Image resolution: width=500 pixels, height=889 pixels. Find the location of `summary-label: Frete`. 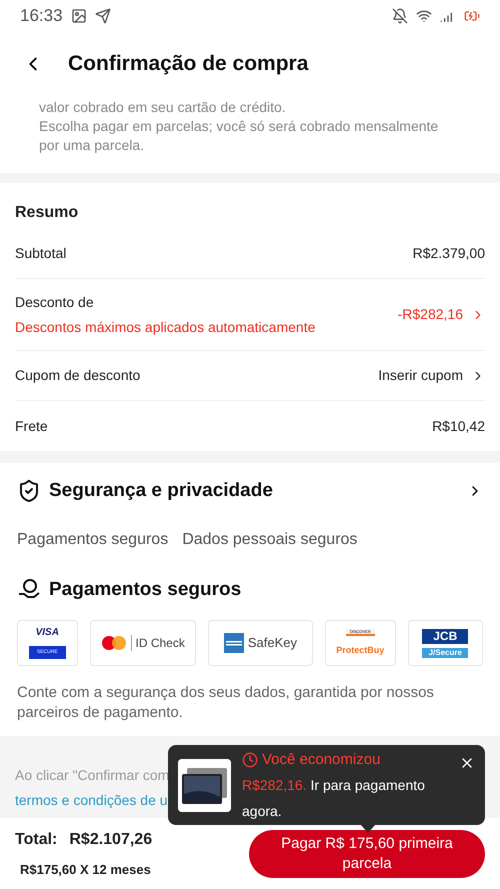

summary-label: Frete is located at coordinates (31, 426).